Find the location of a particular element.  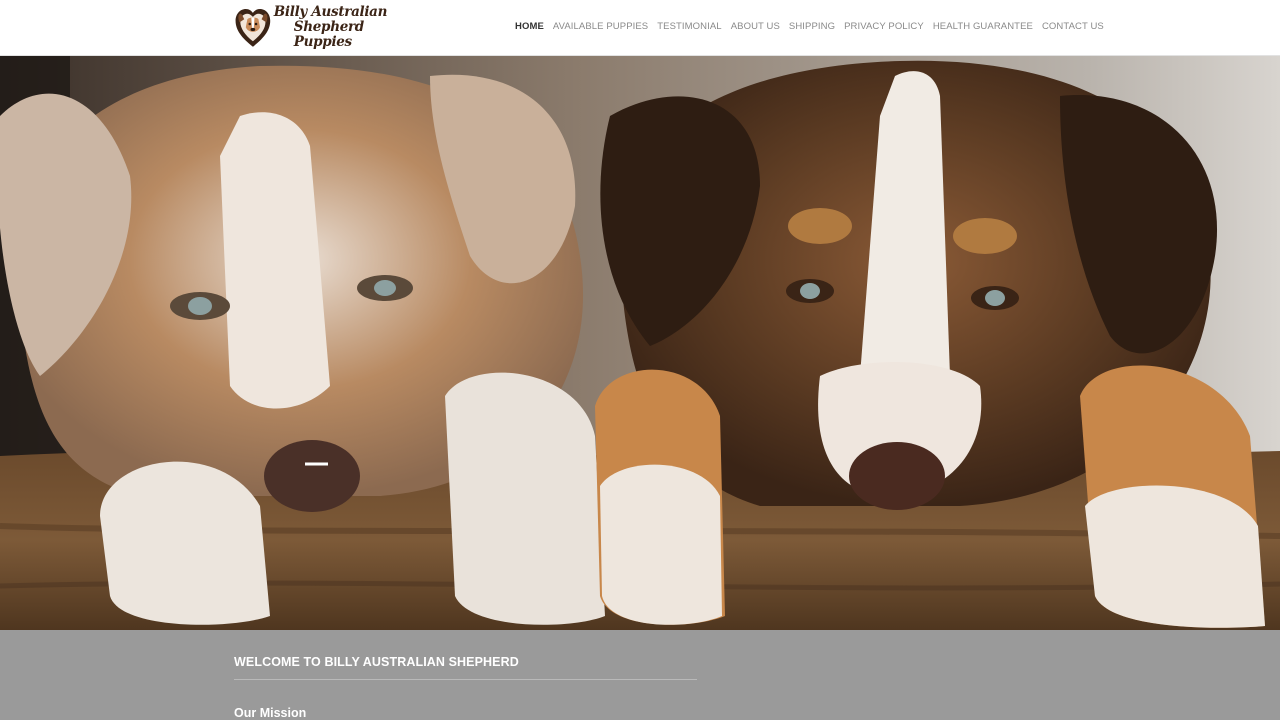

nav-about-us: ABOUT US is located at coordinates (755, 27).